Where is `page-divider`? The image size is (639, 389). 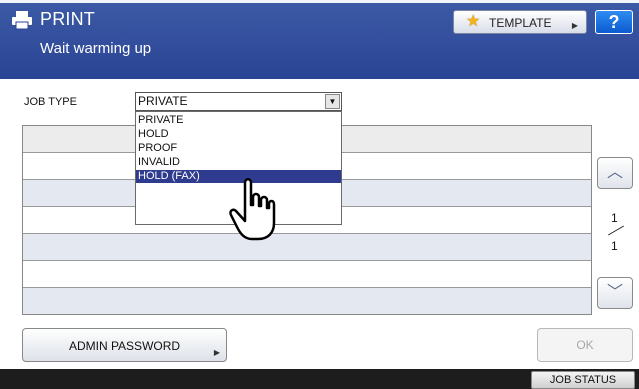 page-divider is located at coordinates (616, 230).